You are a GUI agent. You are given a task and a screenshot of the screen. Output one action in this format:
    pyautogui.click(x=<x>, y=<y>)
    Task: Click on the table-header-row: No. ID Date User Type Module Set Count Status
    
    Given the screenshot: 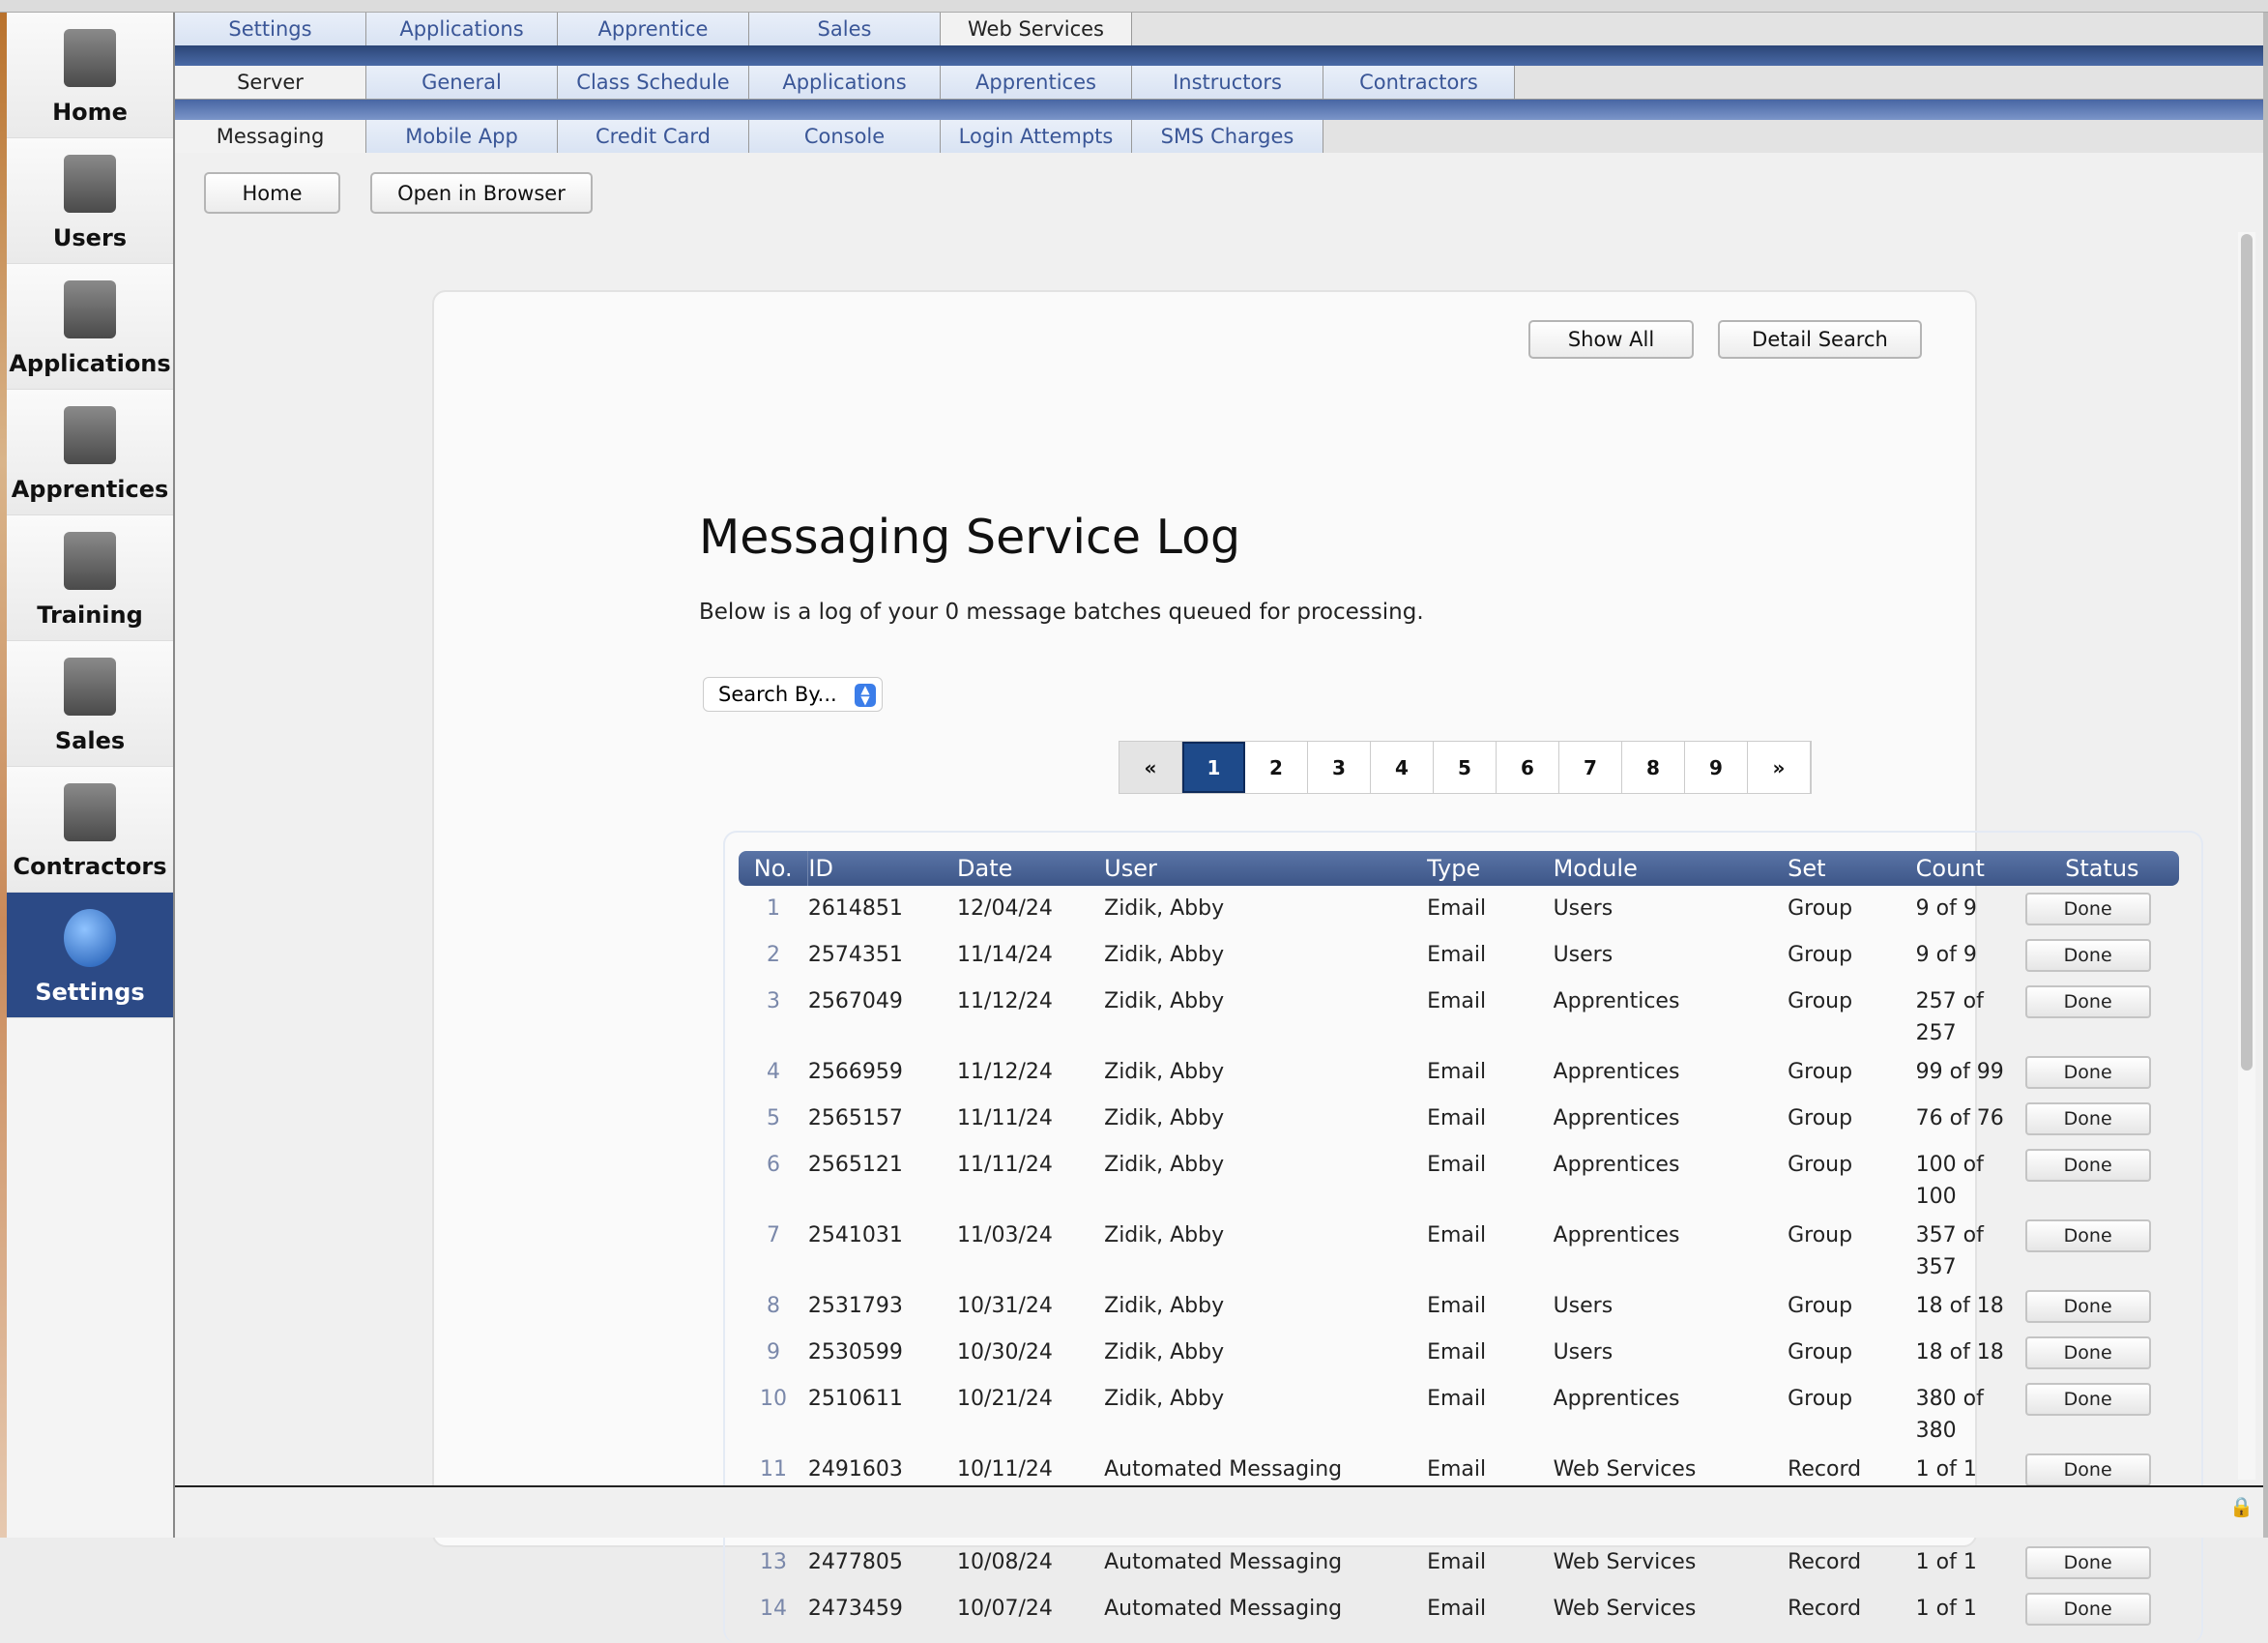 What is the action you would take?
    pyautogui.click(x=1459, y=868)
    